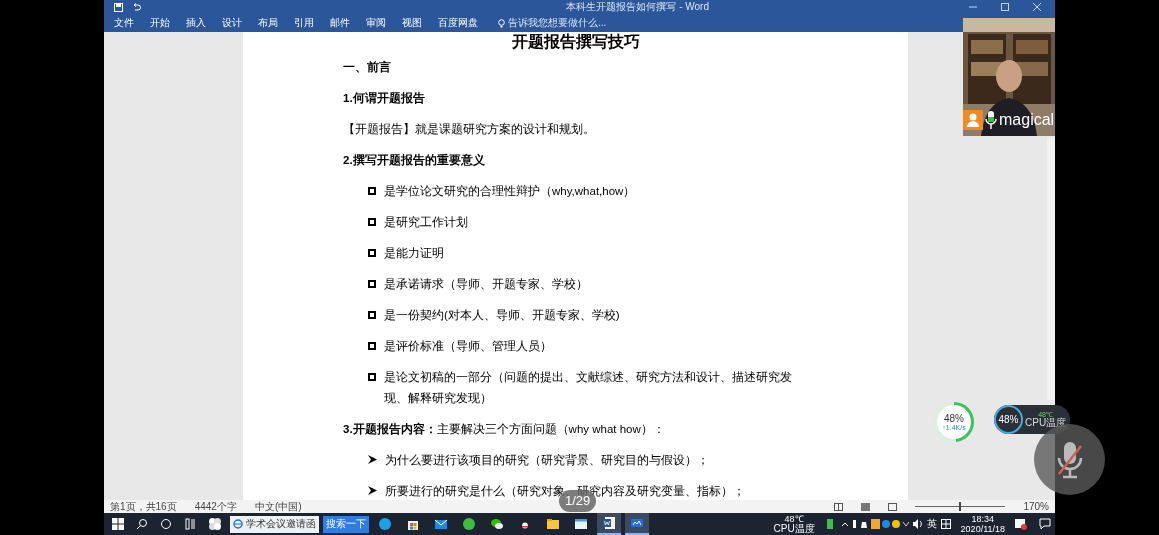 The width and height of the screenshot is (1159, 535). Describe the element at coordinates (166, 524) in the screenshot. I see `circle-icon` at that location.